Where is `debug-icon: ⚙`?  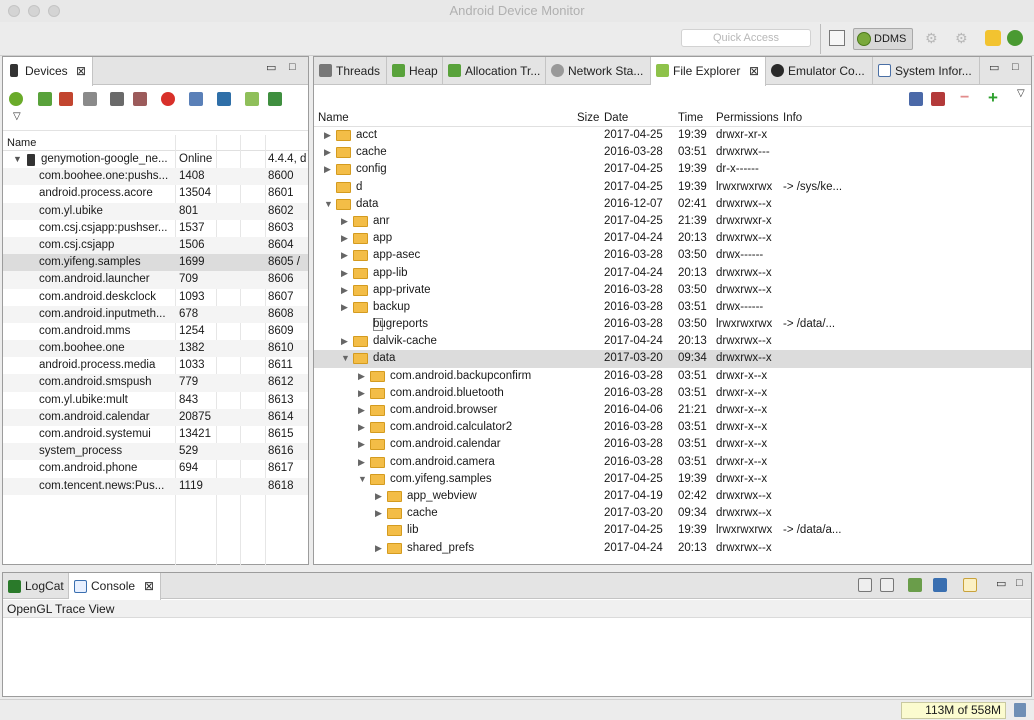
debug-icon: ⚙ is located at coordinates (933, 38).